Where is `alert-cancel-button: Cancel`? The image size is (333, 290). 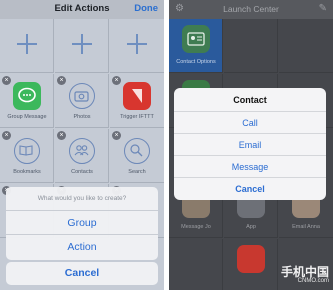 alert-cancel-button: Cancel is located at coordinates (250, 188).